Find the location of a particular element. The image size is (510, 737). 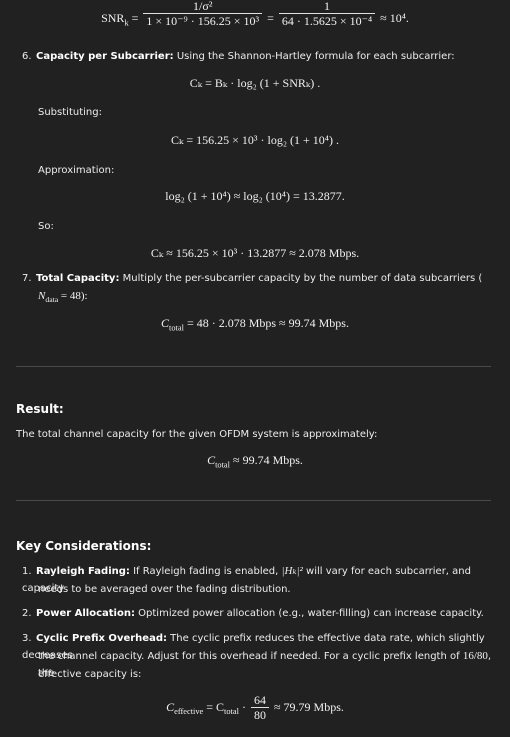

result-formula: Ctotal ≈ 99.74 Mbps. is located at coordinates (255, 461).